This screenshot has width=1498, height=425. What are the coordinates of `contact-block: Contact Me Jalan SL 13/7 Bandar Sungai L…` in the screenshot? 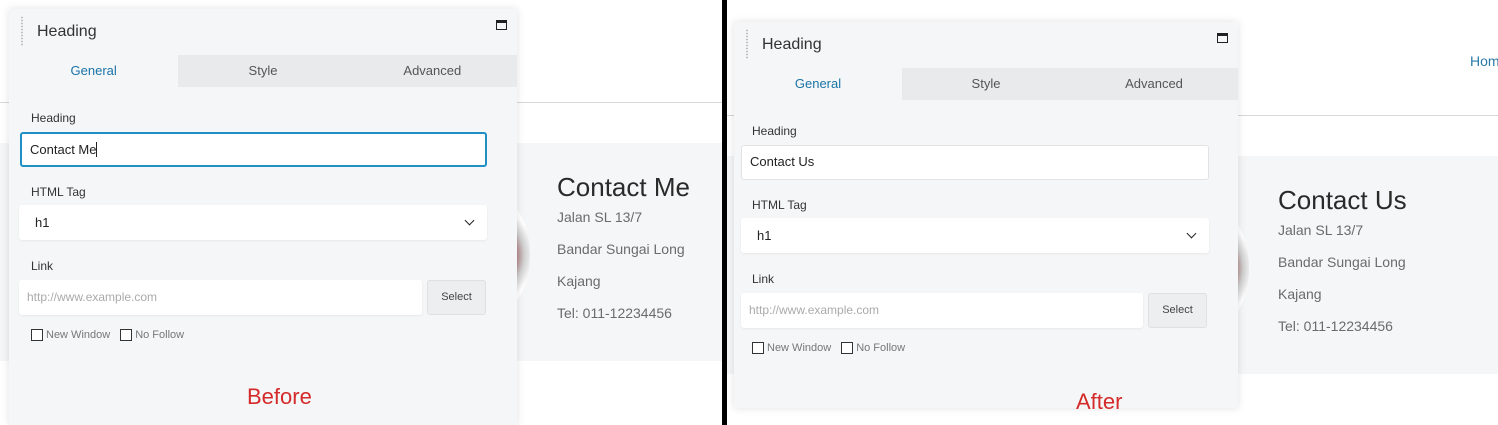 It's located at (623, 254).